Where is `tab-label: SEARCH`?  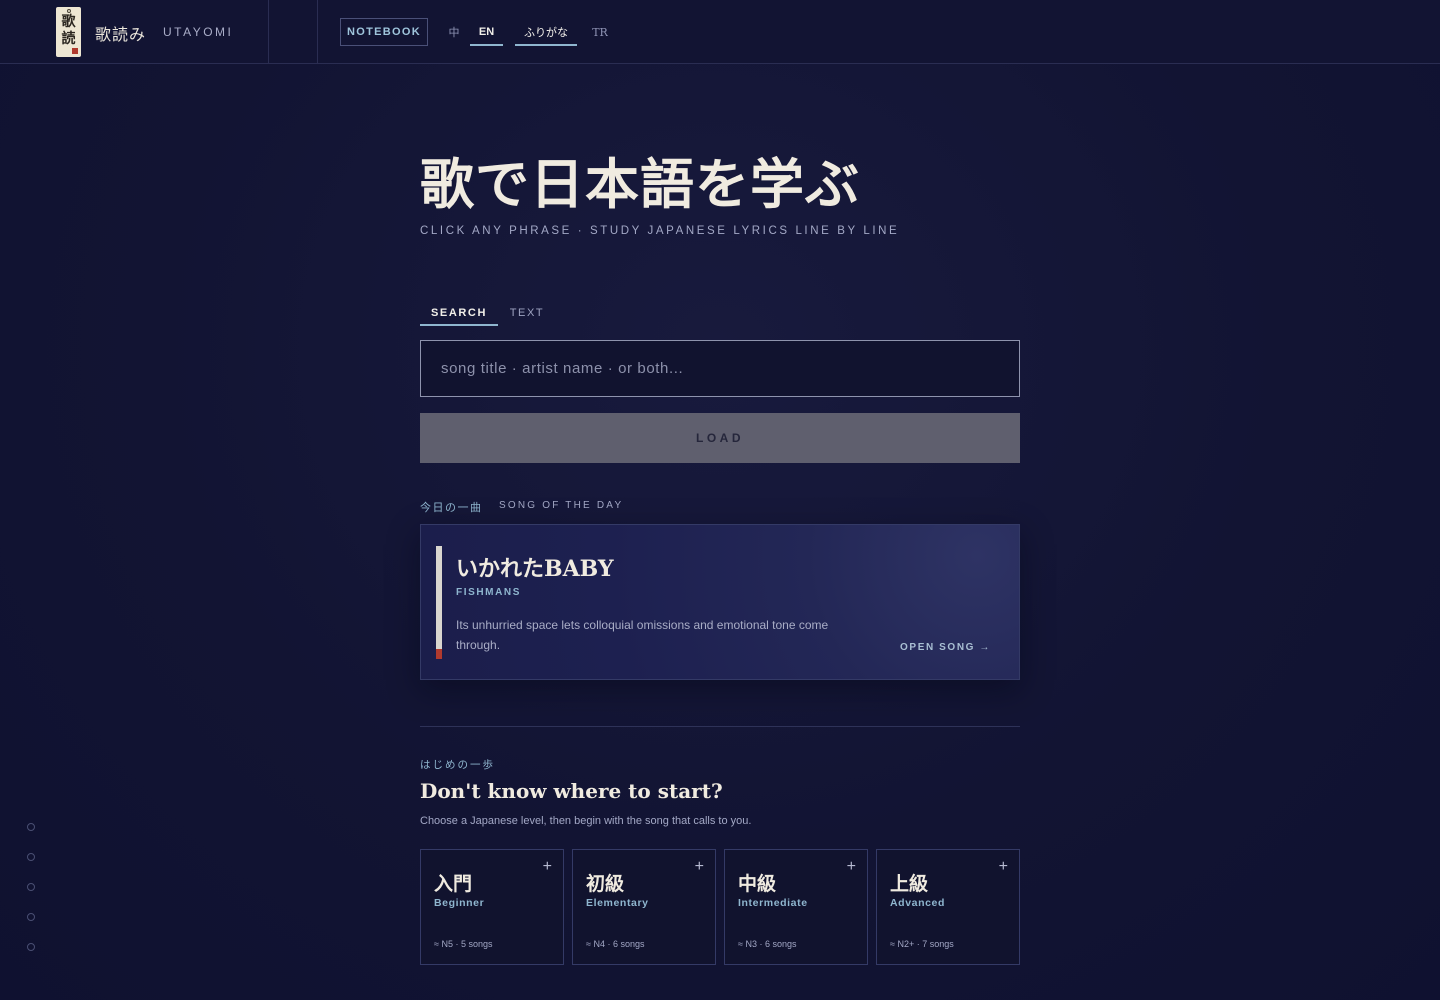 tab-label: SEARCH is located at coordinates (459, 313).